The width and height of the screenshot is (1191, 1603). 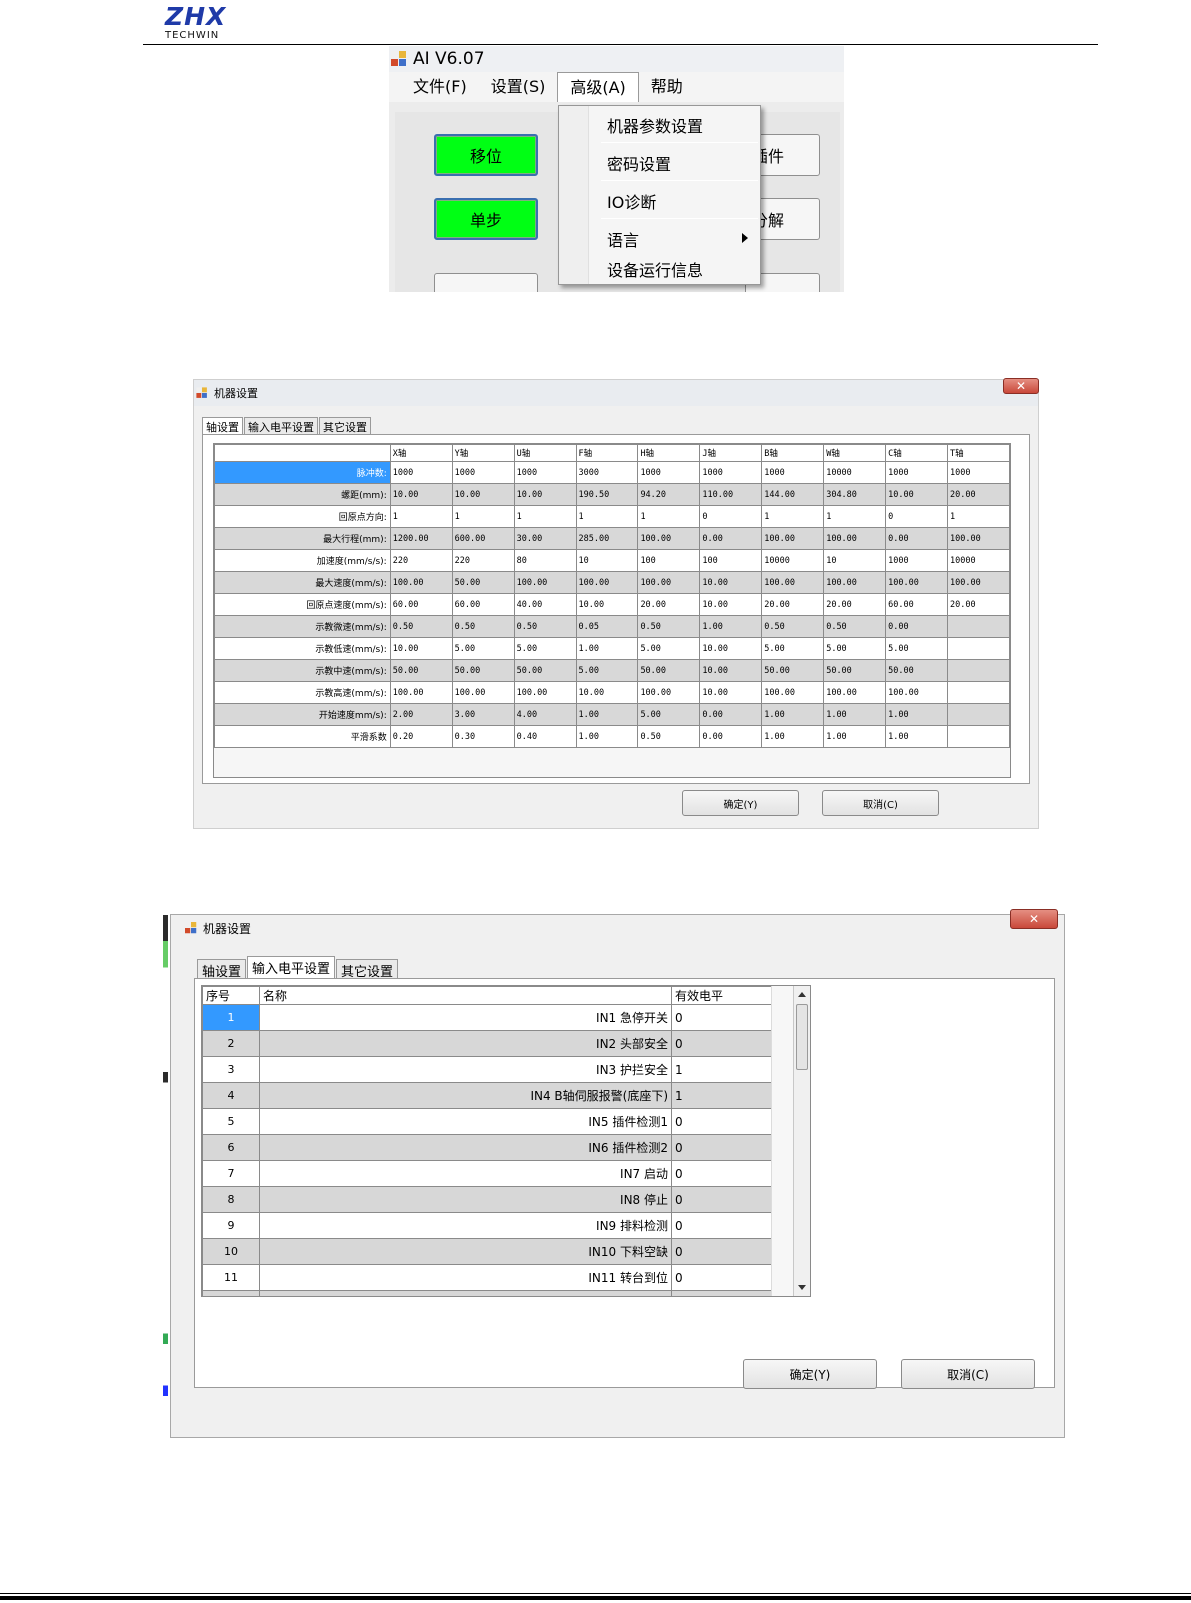 I want to click on shift-button: 移位, so click(x=486, y=155).